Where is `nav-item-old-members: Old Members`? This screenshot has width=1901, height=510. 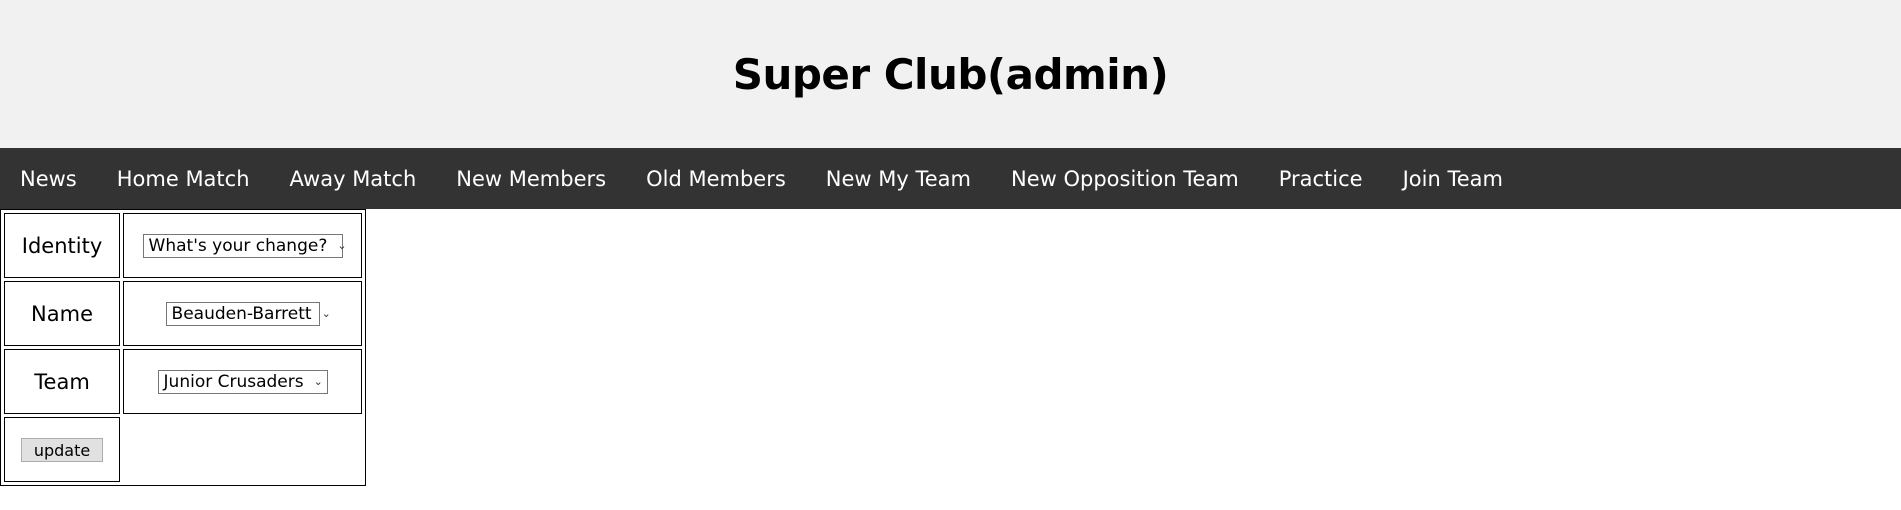
nav-item-old-members: Old Members is located at coordinates (716, 178).